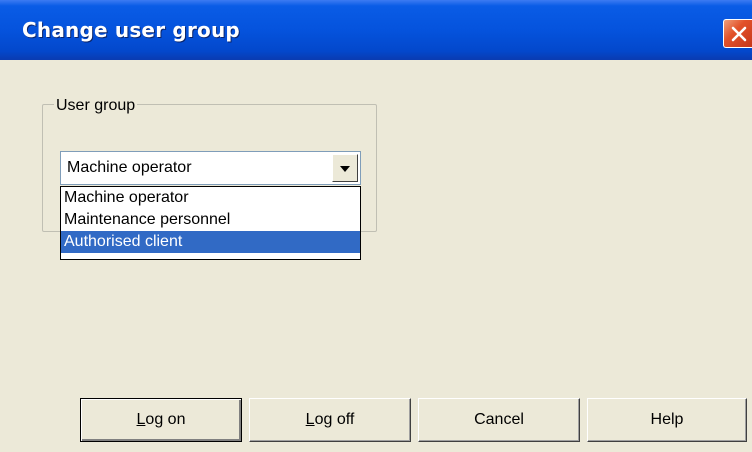  Describe the element at coordinates (210, 220) in the screenshot. I see `option-maintenance-personnel: Maintenance personnel` at that location.